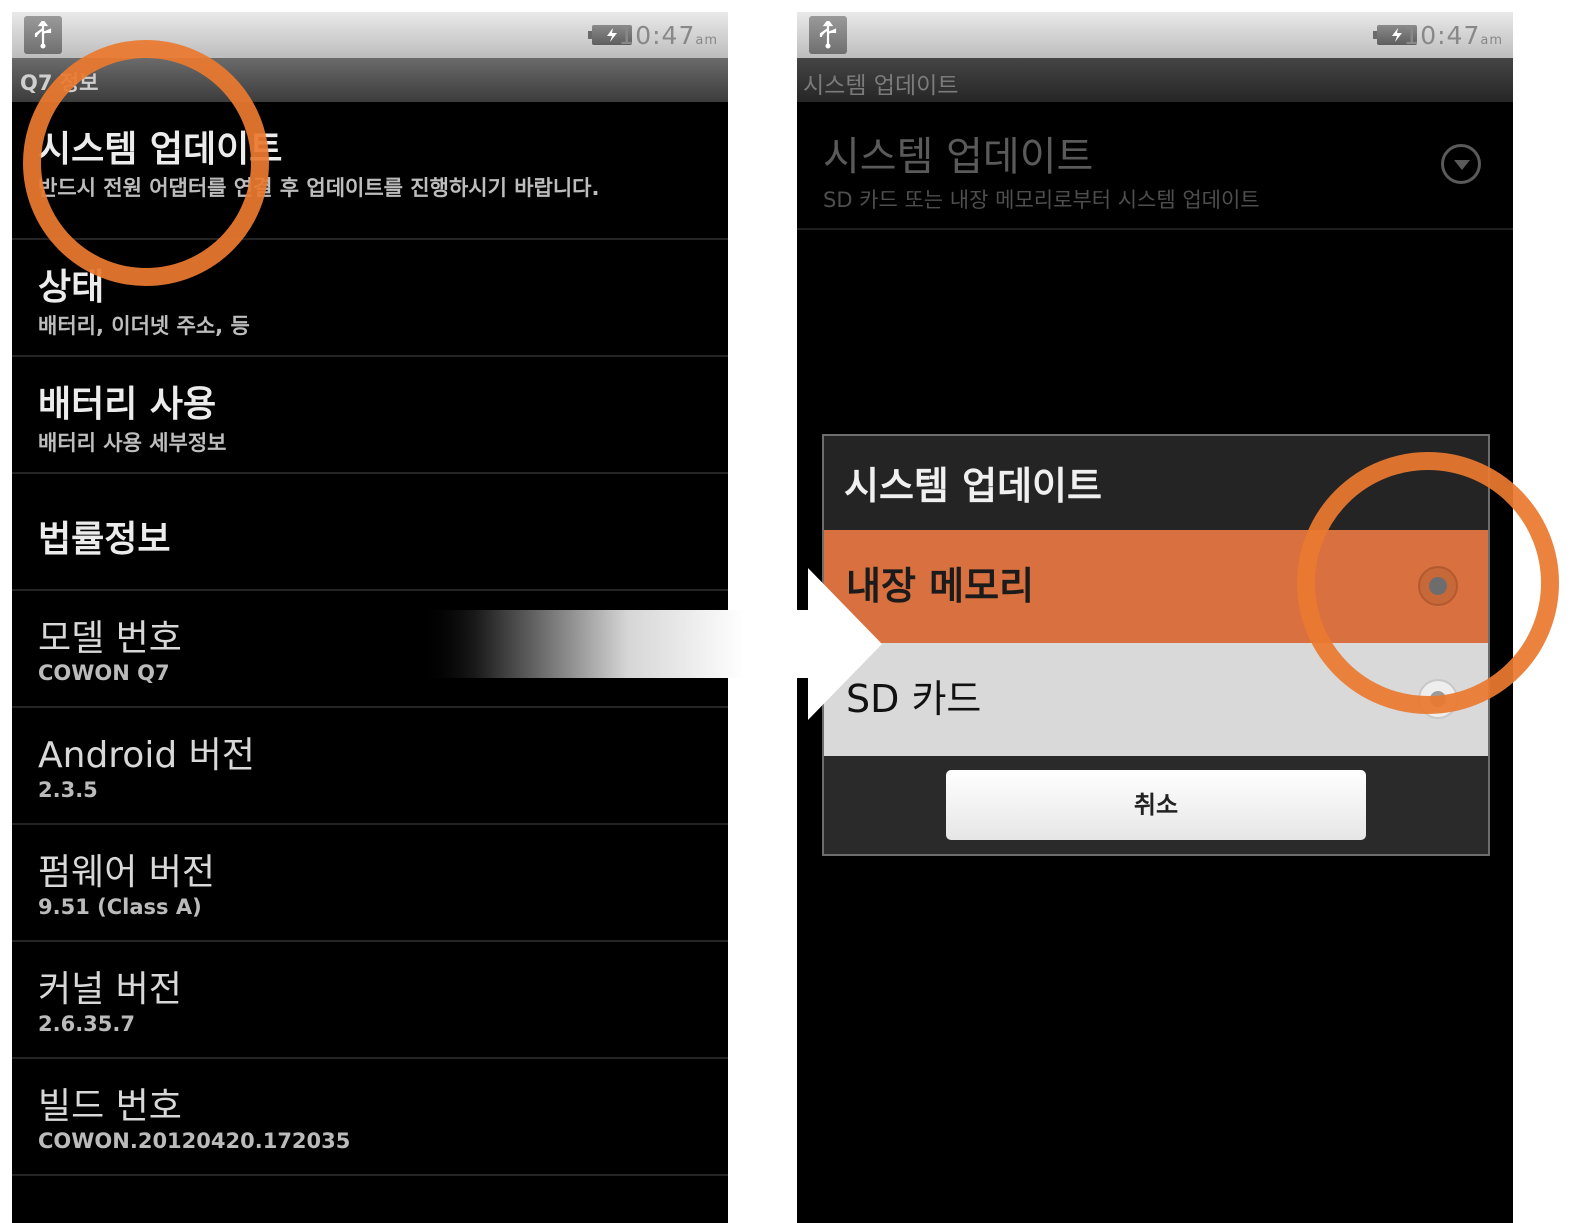  I want to click on title-bar: 시스템 업데이트, so click(1155, 80).